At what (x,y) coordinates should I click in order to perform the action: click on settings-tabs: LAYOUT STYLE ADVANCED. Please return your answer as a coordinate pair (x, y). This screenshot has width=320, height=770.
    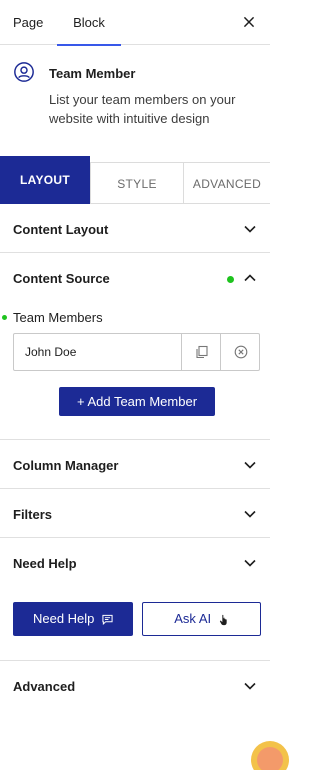
    Looking at the image, I should click on (135, 180).